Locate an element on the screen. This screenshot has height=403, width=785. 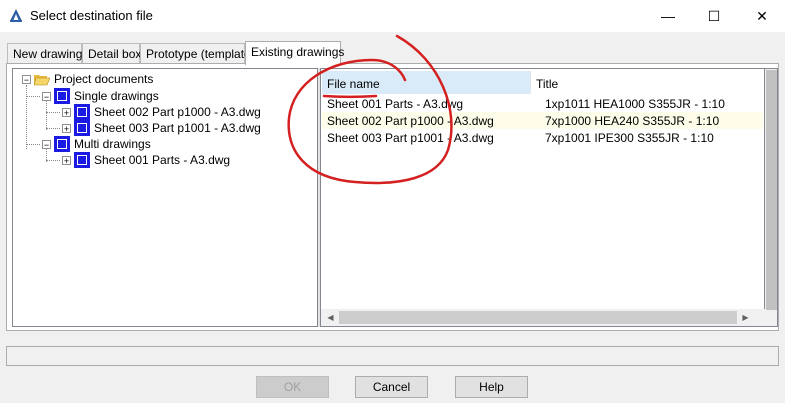
column-header-title: Title is located at coordinates (646, 82).